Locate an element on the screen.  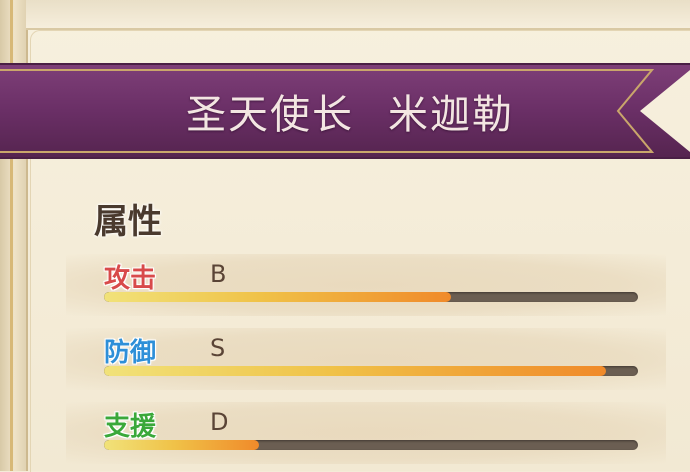
panel-top-border is located at coordinates (358, 15).